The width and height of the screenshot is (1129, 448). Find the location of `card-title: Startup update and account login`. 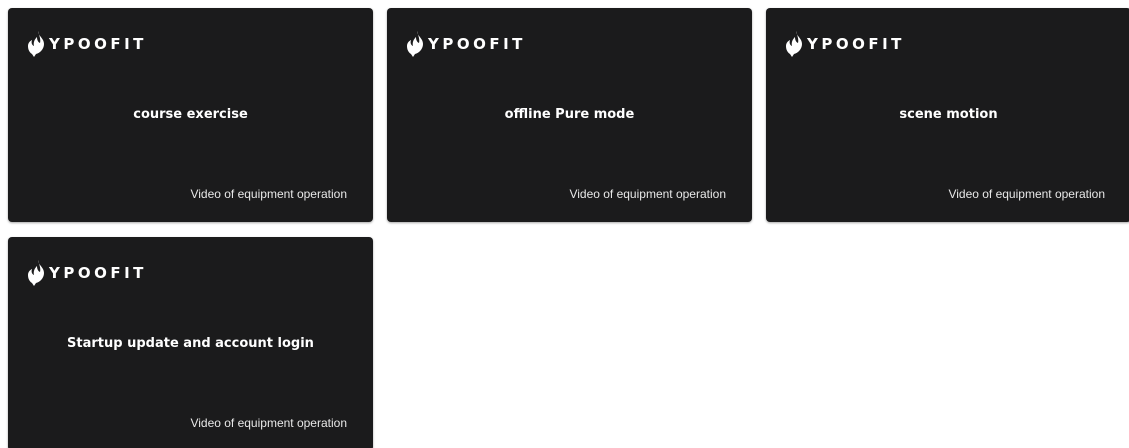

card-title: Startup update and account login is located at coordinates (190, 343).